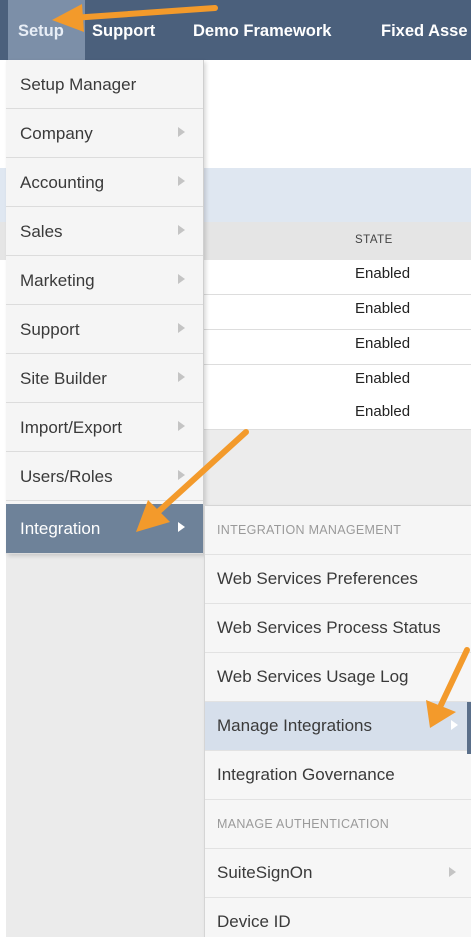 The width and height of the screenshot is (471, 937). Describe the element at coordinates (62, 182) in the screenshot. I see `menu-item-label: Accounting` at that location.